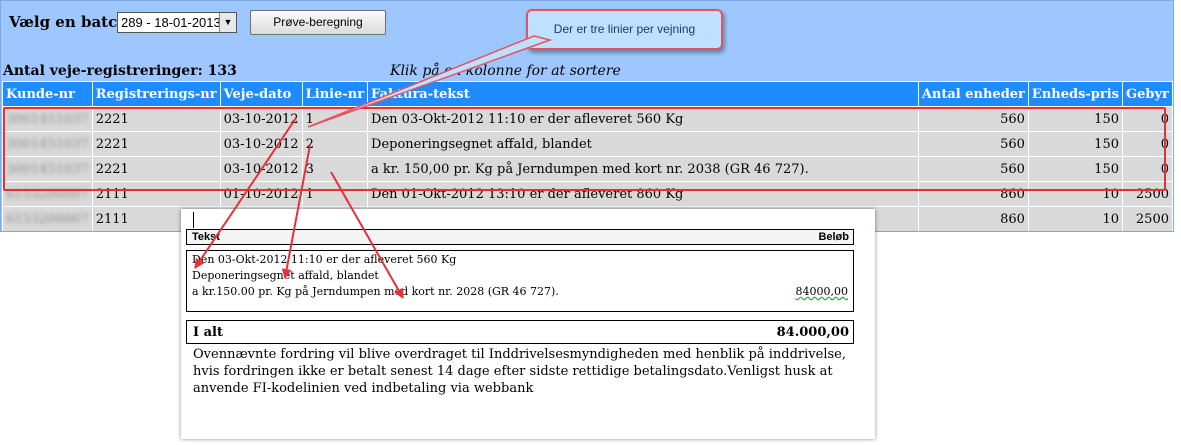  I want to click on batch-label: Vælg en batch, so click(69, 22).